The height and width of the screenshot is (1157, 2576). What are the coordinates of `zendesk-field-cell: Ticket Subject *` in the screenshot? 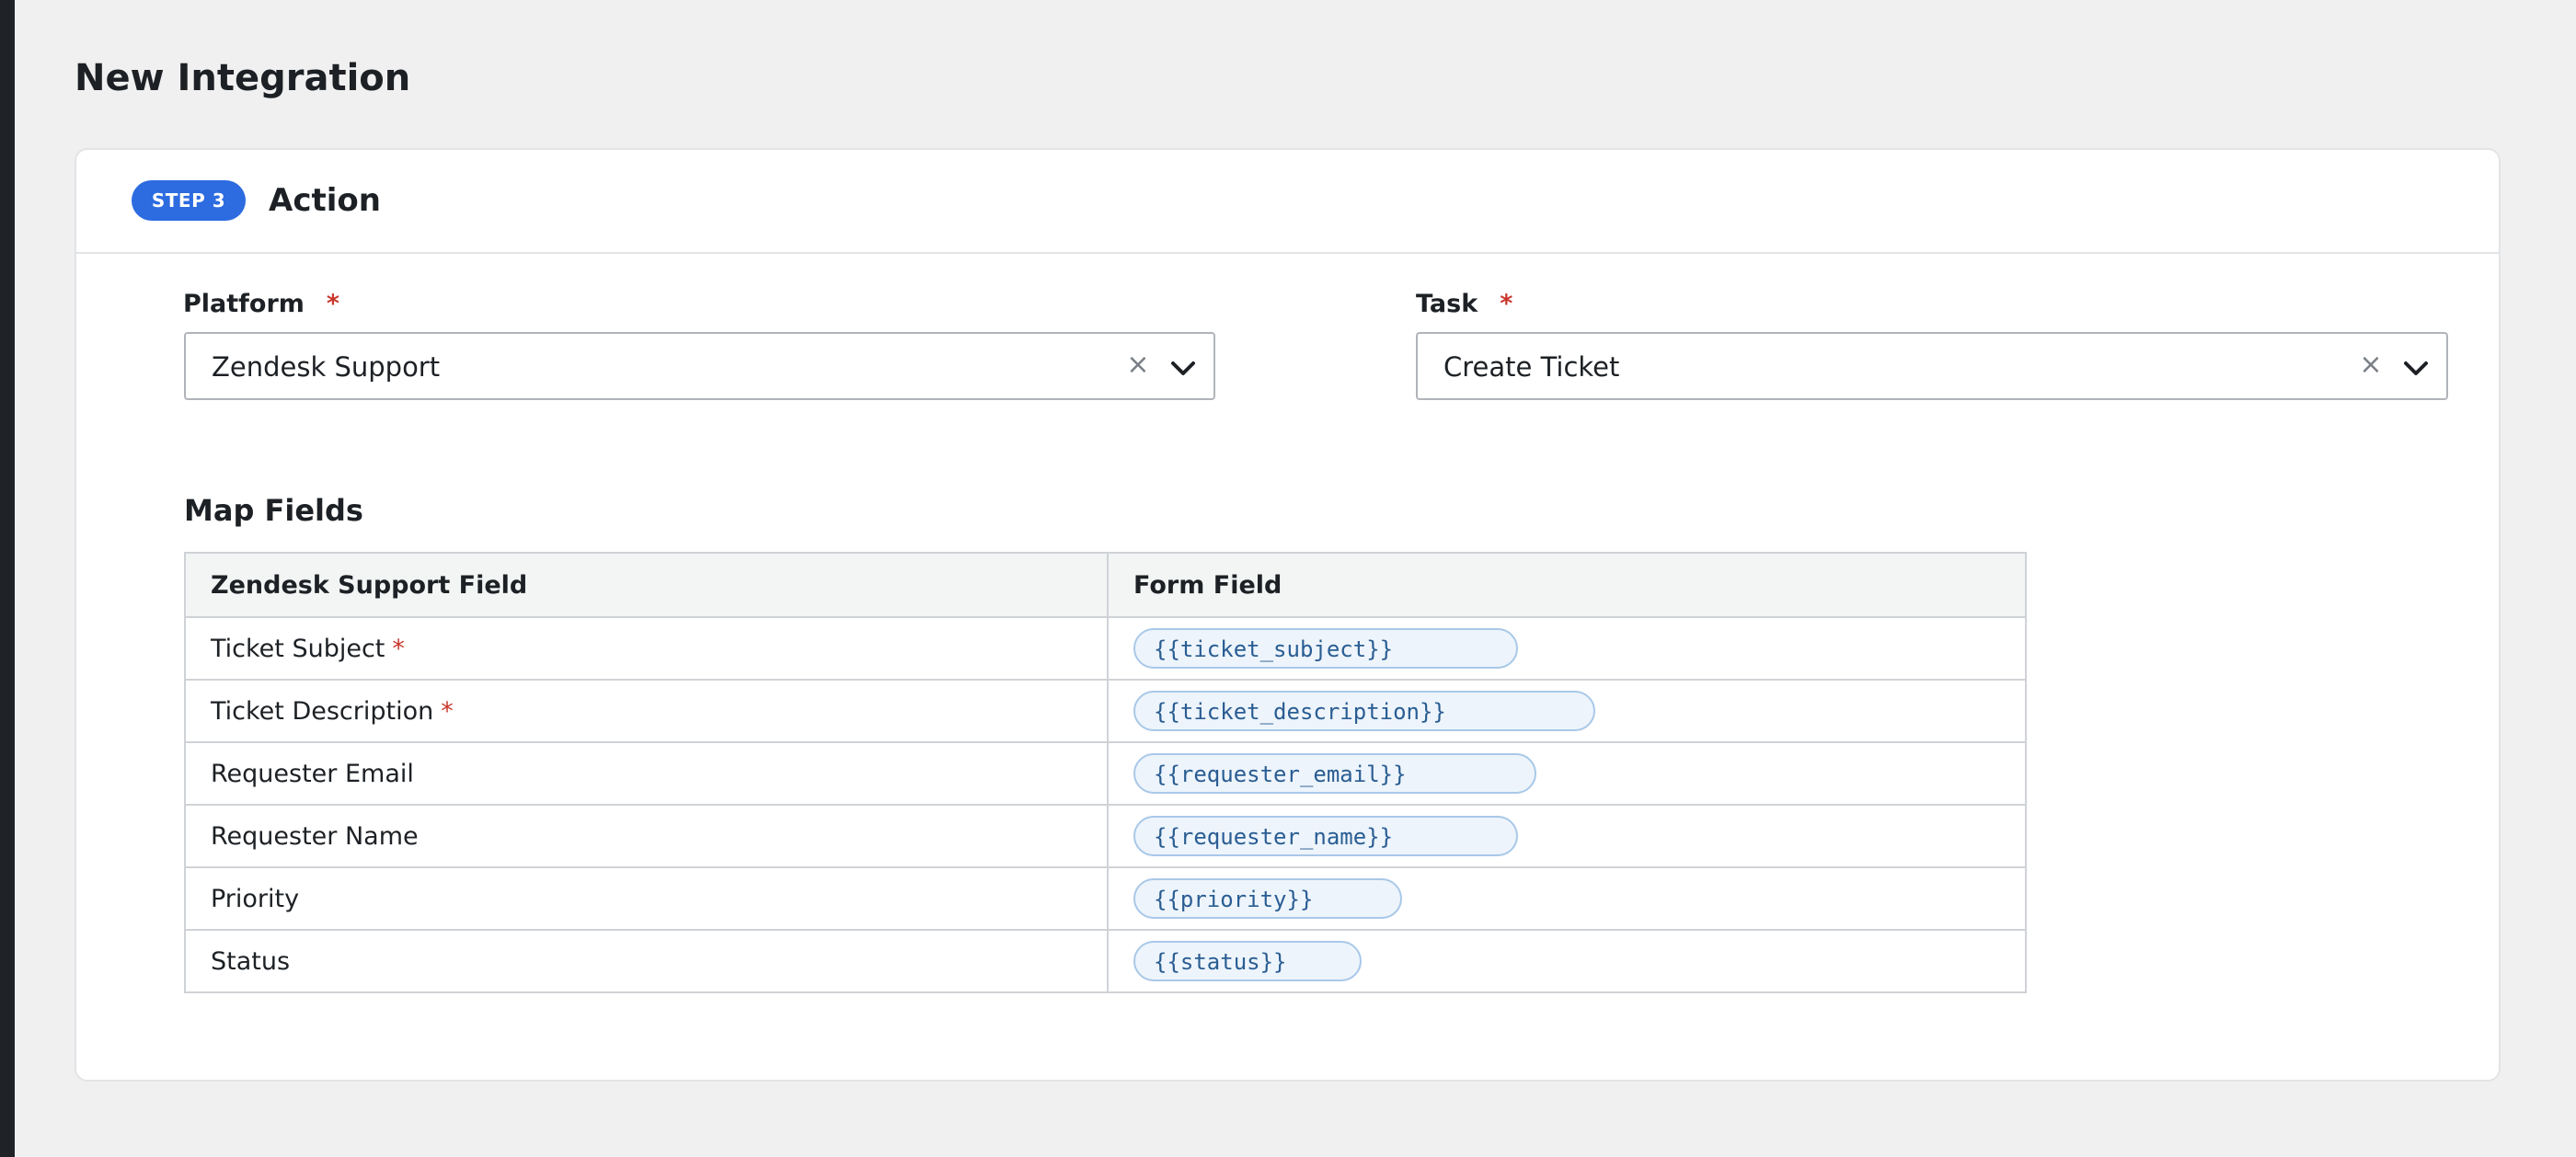 It's located at (646, 649).